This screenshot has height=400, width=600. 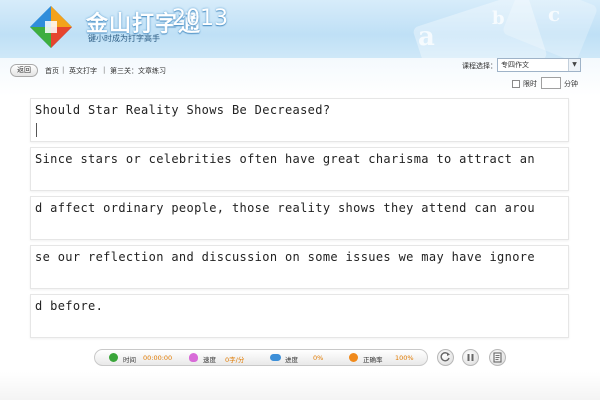 What do you see at coordinates (193, 357) in the screenshot?
I see `speed-icon` at bounding box center [193, 357].